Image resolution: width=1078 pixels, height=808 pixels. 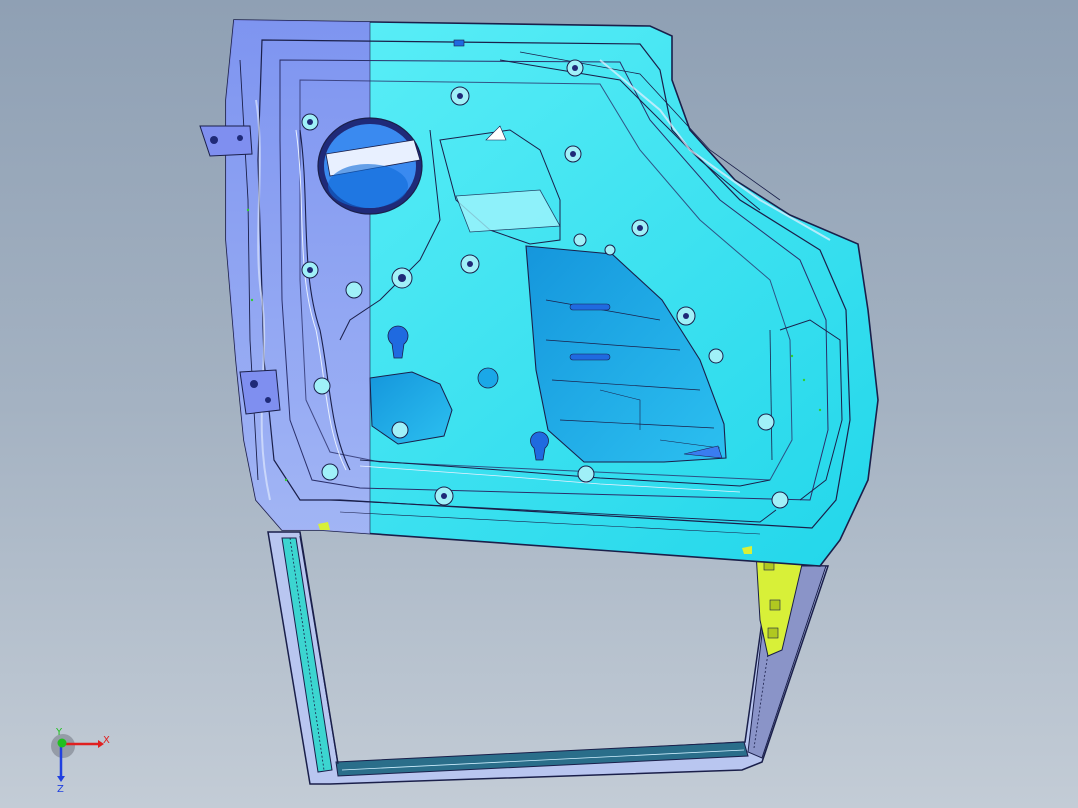 What do you see at coordinates (59, 732) in the screenshot?
I see `y-axis-label: Y` at bounding box center [59, 732].